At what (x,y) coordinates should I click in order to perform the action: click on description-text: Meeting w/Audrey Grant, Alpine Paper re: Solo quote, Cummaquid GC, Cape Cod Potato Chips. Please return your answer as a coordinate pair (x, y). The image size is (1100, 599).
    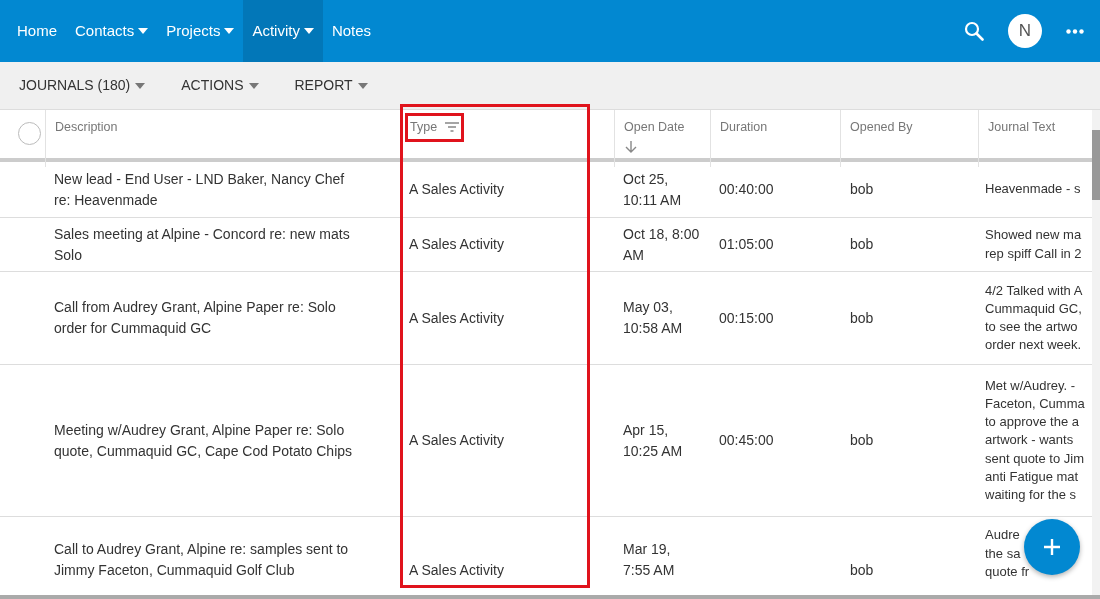
    Looking at the image, I should click on (204, 440).